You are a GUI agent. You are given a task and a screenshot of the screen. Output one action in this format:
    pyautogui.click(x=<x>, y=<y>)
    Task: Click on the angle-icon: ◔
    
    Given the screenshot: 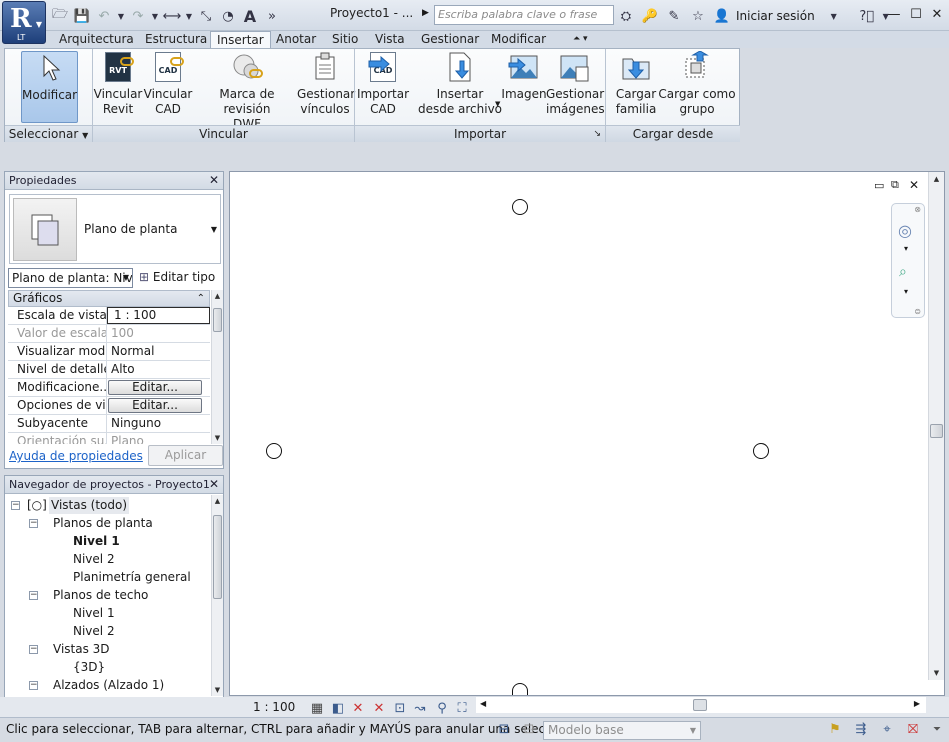 What is the action you would take?
    pyautogui.click(x=228, y=16)
    